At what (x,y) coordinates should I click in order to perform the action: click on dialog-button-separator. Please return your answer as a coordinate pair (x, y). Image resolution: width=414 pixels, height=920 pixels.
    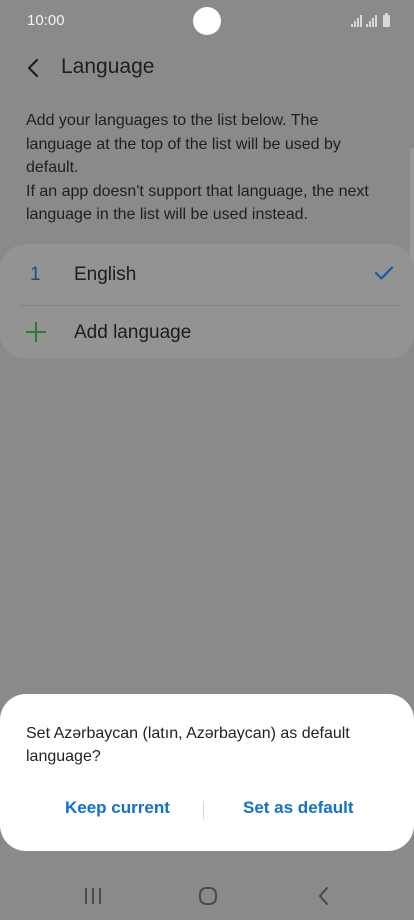
    Looking at the image, I should click on (203, 810).